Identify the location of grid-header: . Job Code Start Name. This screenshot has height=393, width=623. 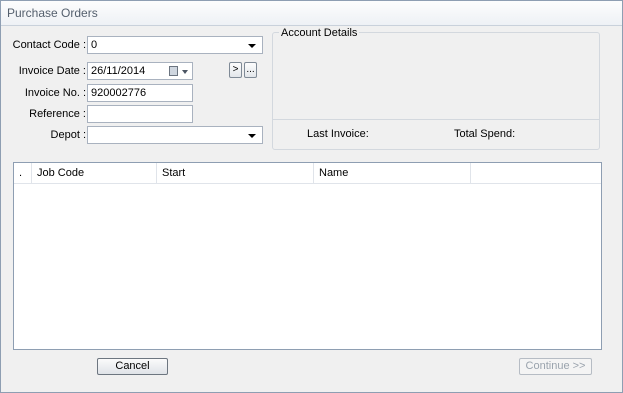
(307, 173).